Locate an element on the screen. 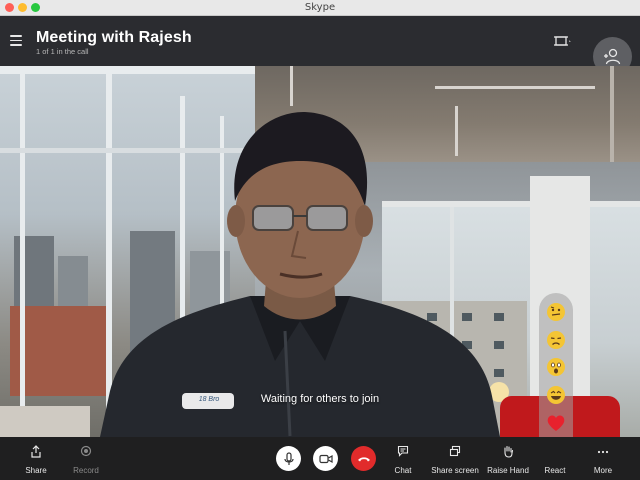 The height and width of the screenshot is (480, 640). participant-count: 1 of 1 in the call is located at coordinates (62, 51).